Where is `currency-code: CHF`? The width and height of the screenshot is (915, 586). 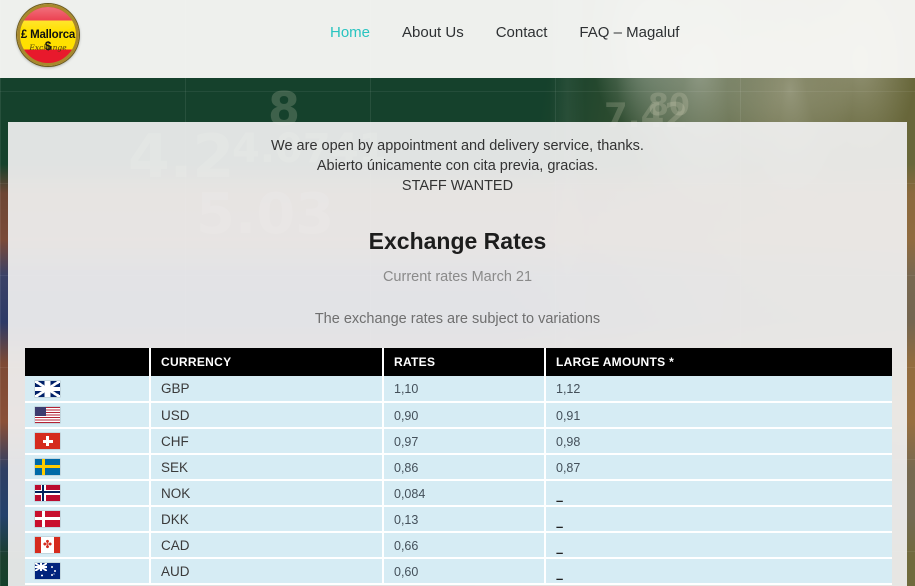
currency-code: CHF is located at coordinates (175, 441).